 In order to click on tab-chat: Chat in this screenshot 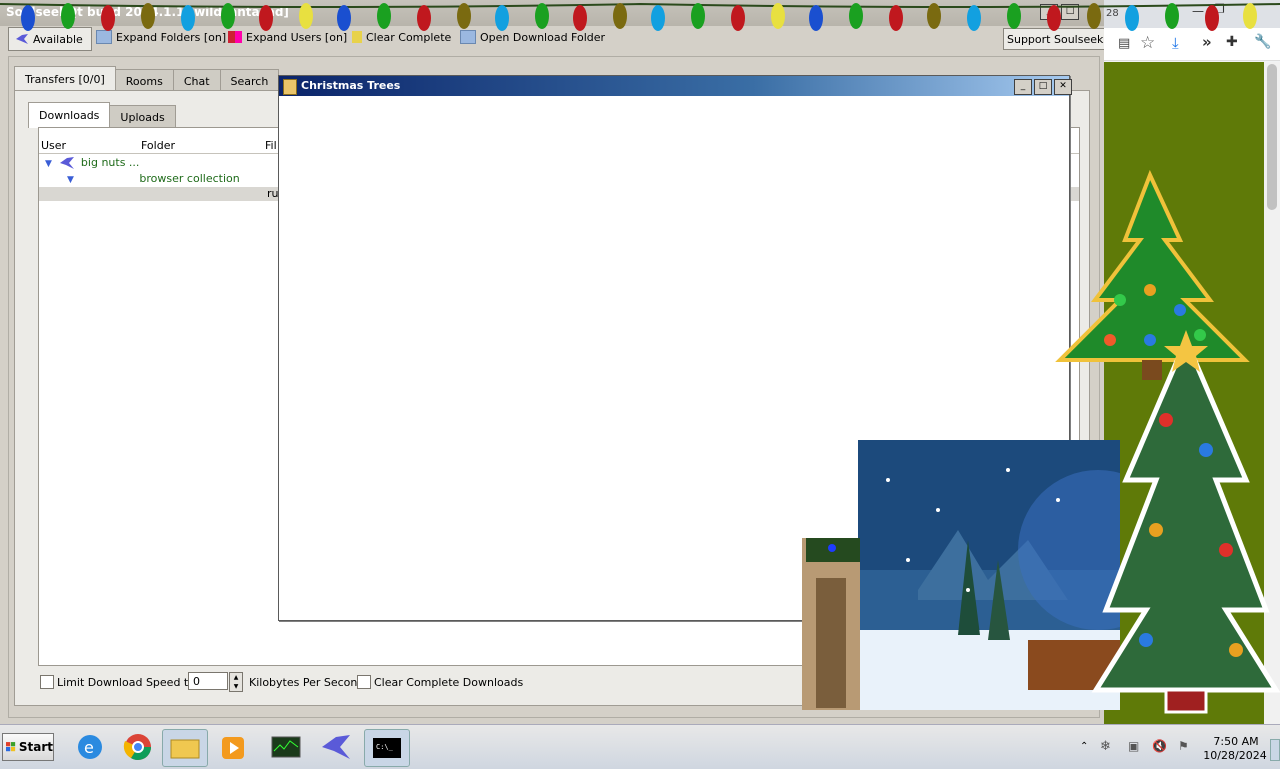, I will do `click(196, 80)`.